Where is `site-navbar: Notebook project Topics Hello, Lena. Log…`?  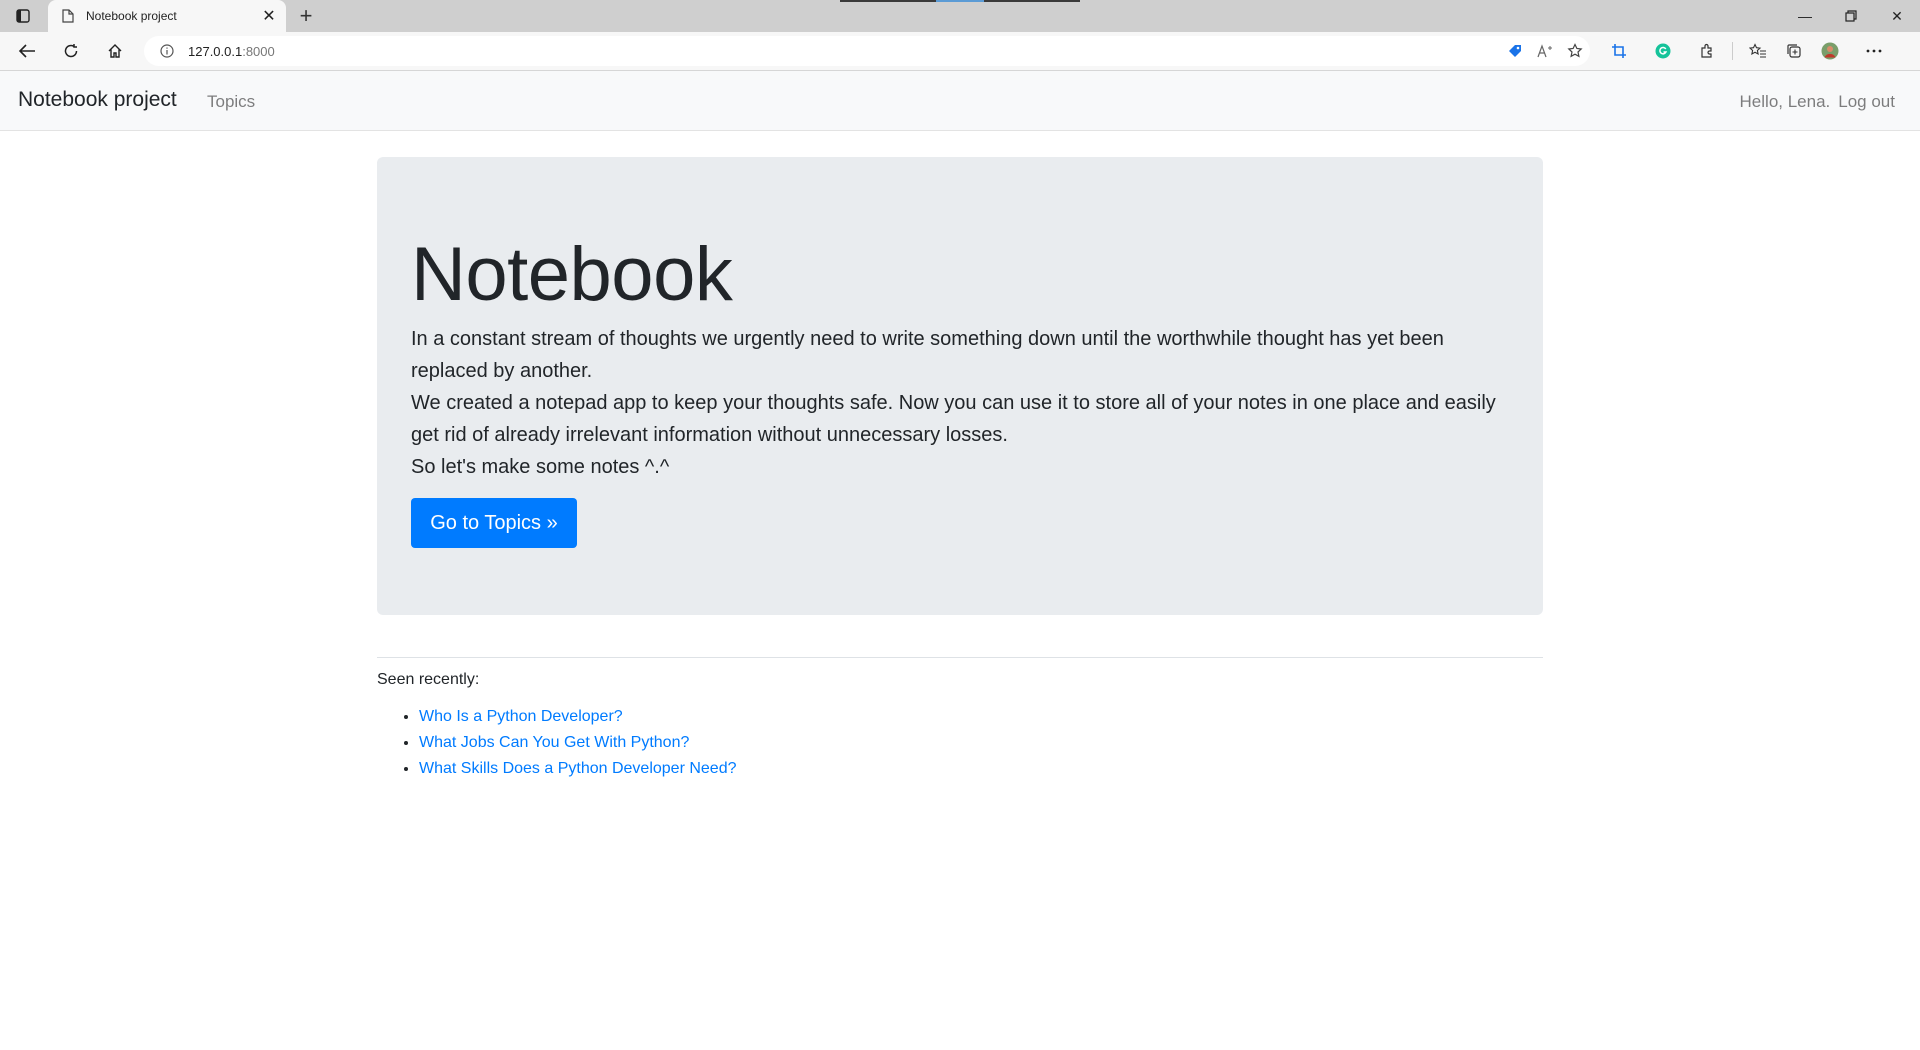 site-navbar: Notebook project Topics Hello, Lena. Log… is located at coordinates (960, 101).